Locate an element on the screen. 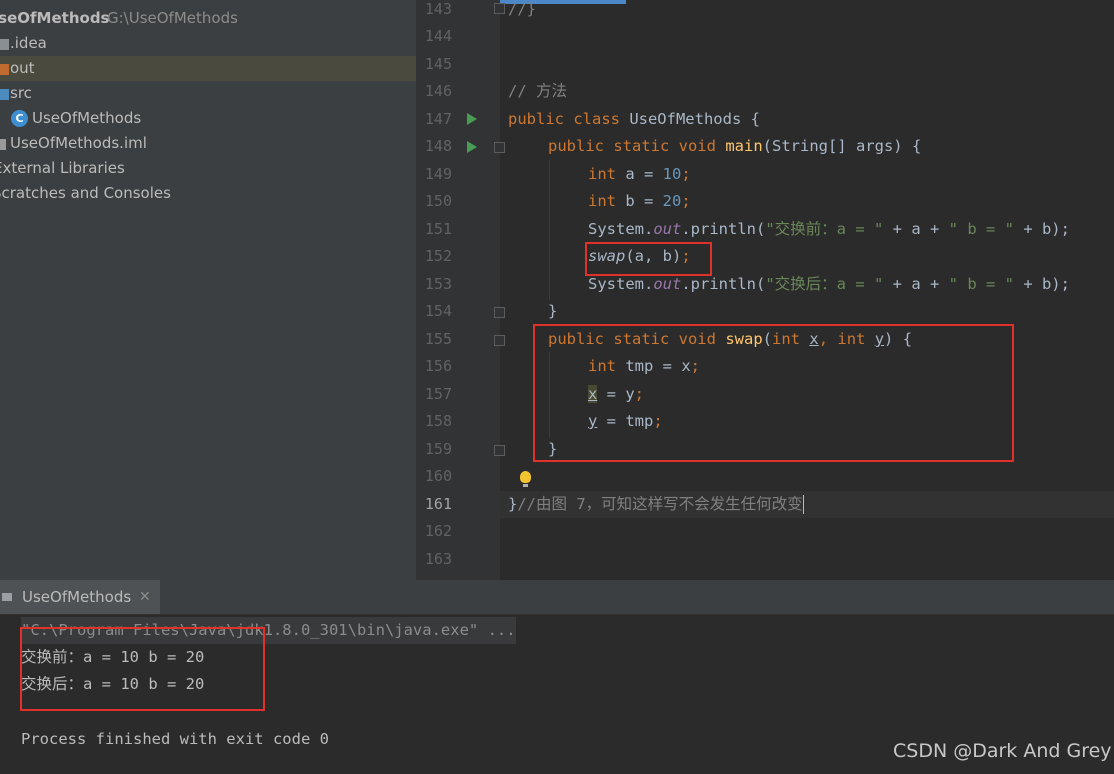 This screenshot has height=774, width=1114. line-number: 144 is located at coordinates (438, 36).